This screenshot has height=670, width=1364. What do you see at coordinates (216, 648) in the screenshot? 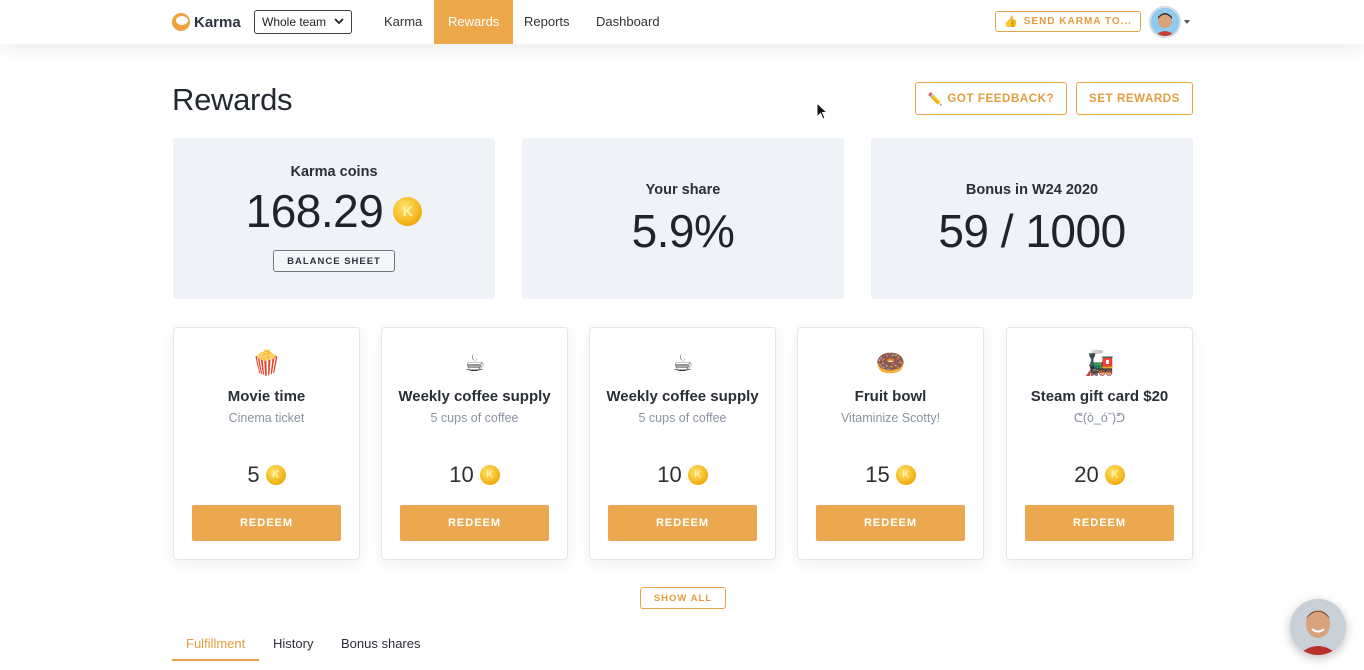
I see `tab-fulfillment: Fulfillment` at bounding box center [216, 648].